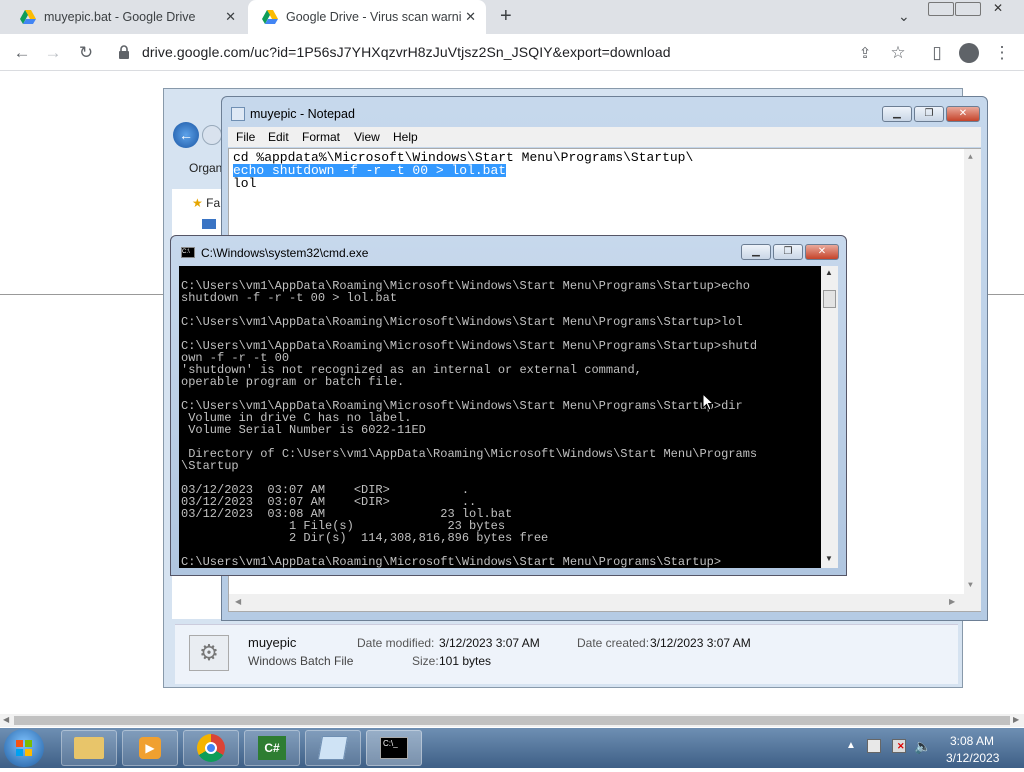 The image size is (1024, 772). I want to click on clock-time: 3:08 AM, so click(972, 741).